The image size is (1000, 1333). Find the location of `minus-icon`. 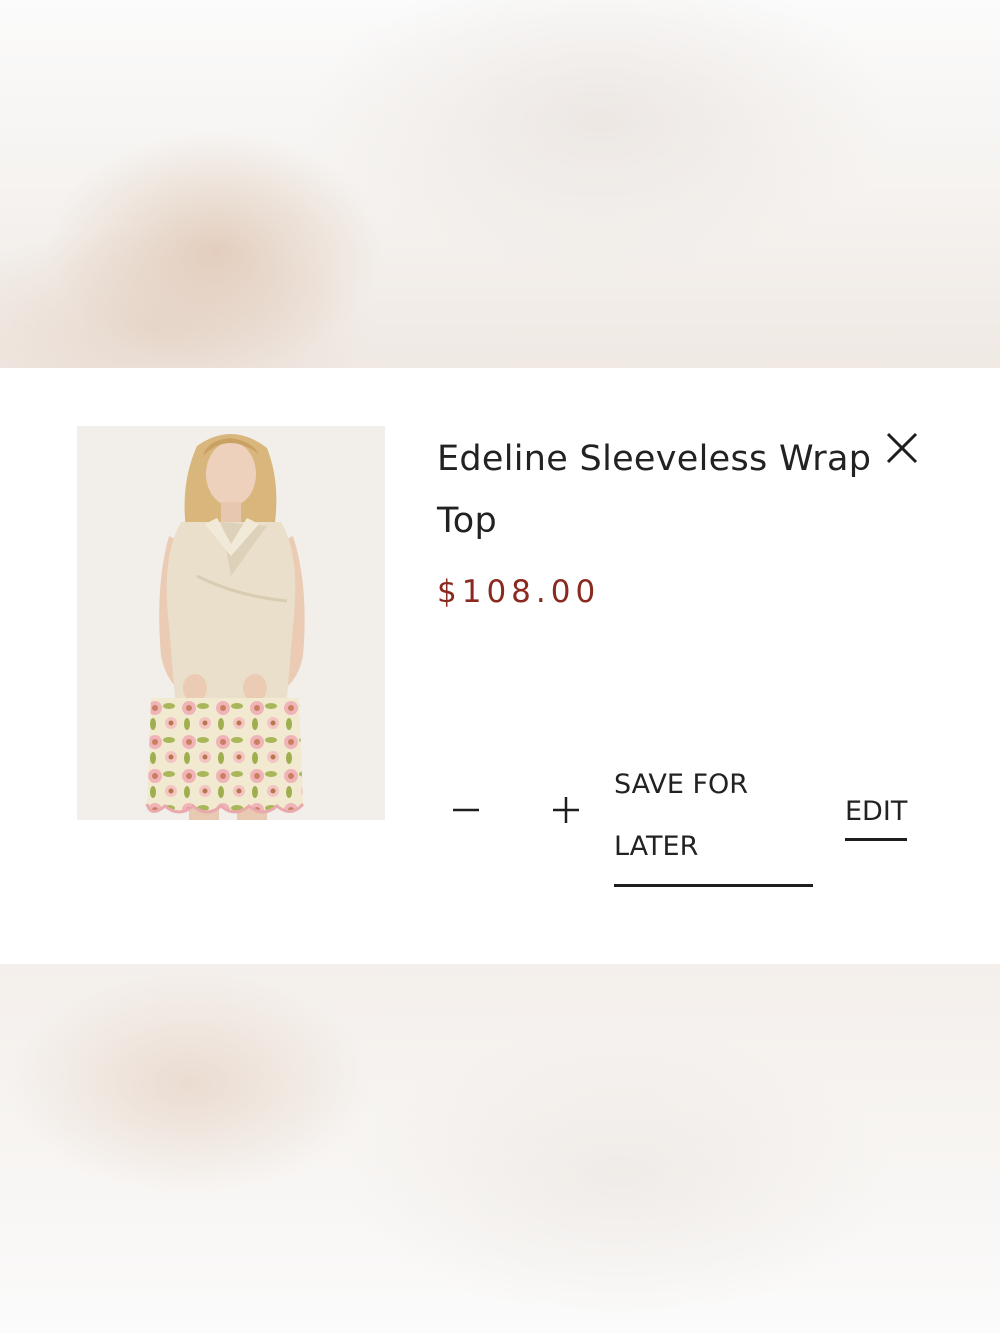

minus-icon is located at coordinates (466, 810).